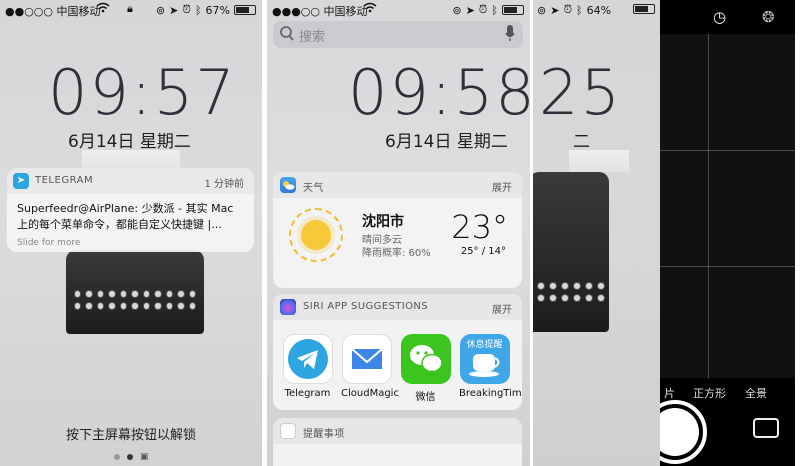 This screenshot has height=466, width=800. Describe the element at coordinates (130, 181) in the screenshot. I see `notification-header: ➤ TELEGRAM 1 分钟前` at that location.